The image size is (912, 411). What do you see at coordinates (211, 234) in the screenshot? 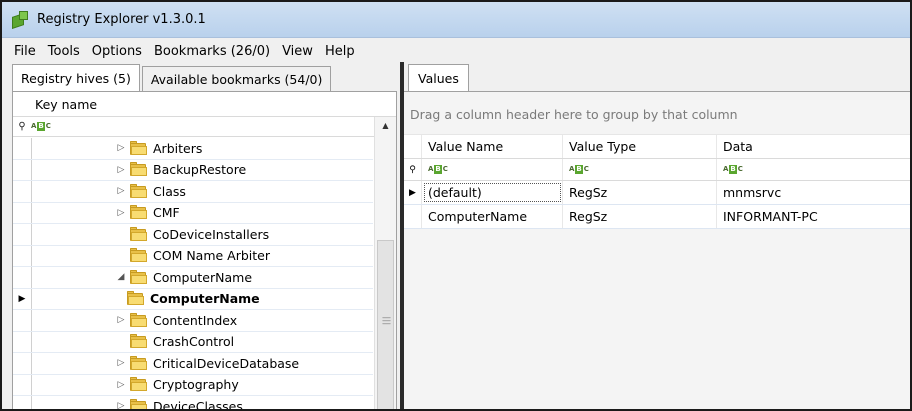
I see `tree-label: CoDeviceInstallers` at bounding box center [211, 234].